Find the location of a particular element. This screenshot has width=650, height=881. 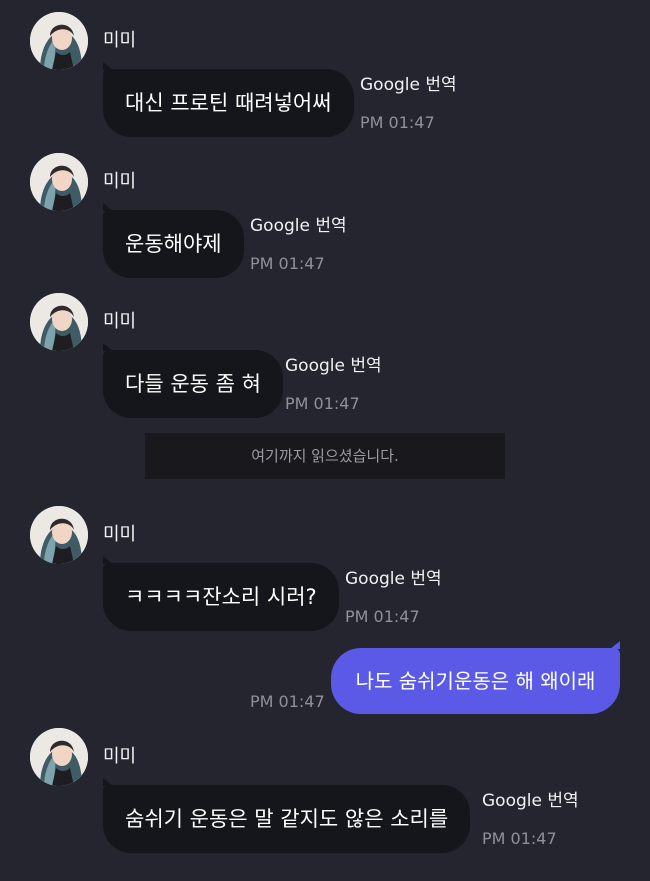

message-bubble: 대신 프로틴 때려넣어써 is located at coordinates (228, 99).